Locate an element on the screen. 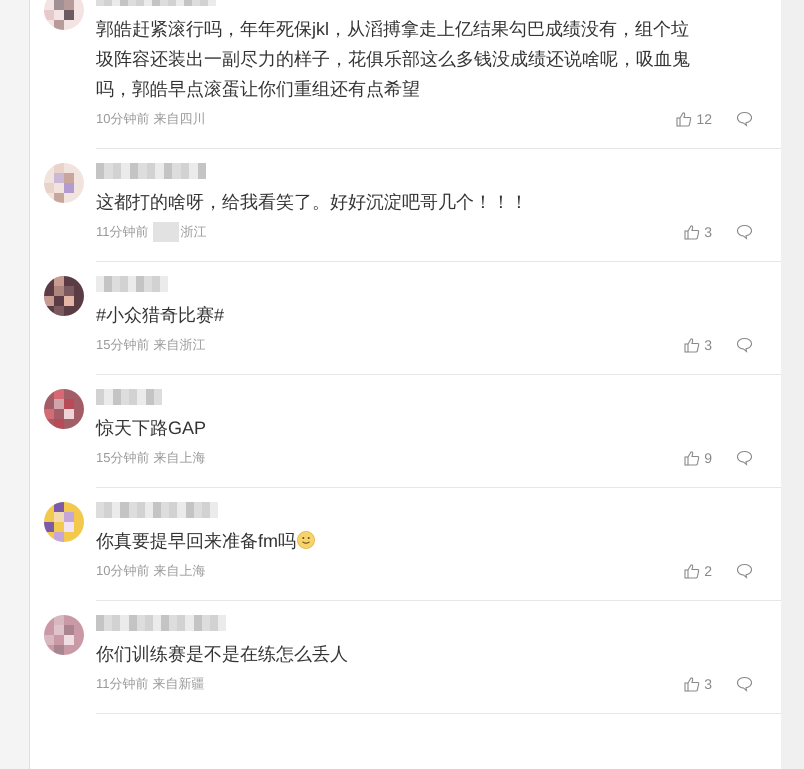 The width and height of the screenshot is (804, 769). comment-location: 浙江 is located at coordinates (179, 232).